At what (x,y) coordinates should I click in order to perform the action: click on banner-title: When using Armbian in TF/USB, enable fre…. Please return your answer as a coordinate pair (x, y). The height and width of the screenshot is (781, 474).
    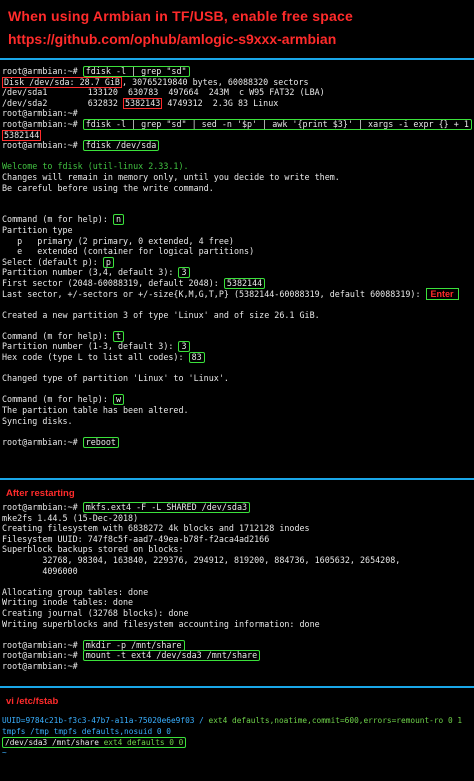
    Looking at the image, I should click on (180, 16).